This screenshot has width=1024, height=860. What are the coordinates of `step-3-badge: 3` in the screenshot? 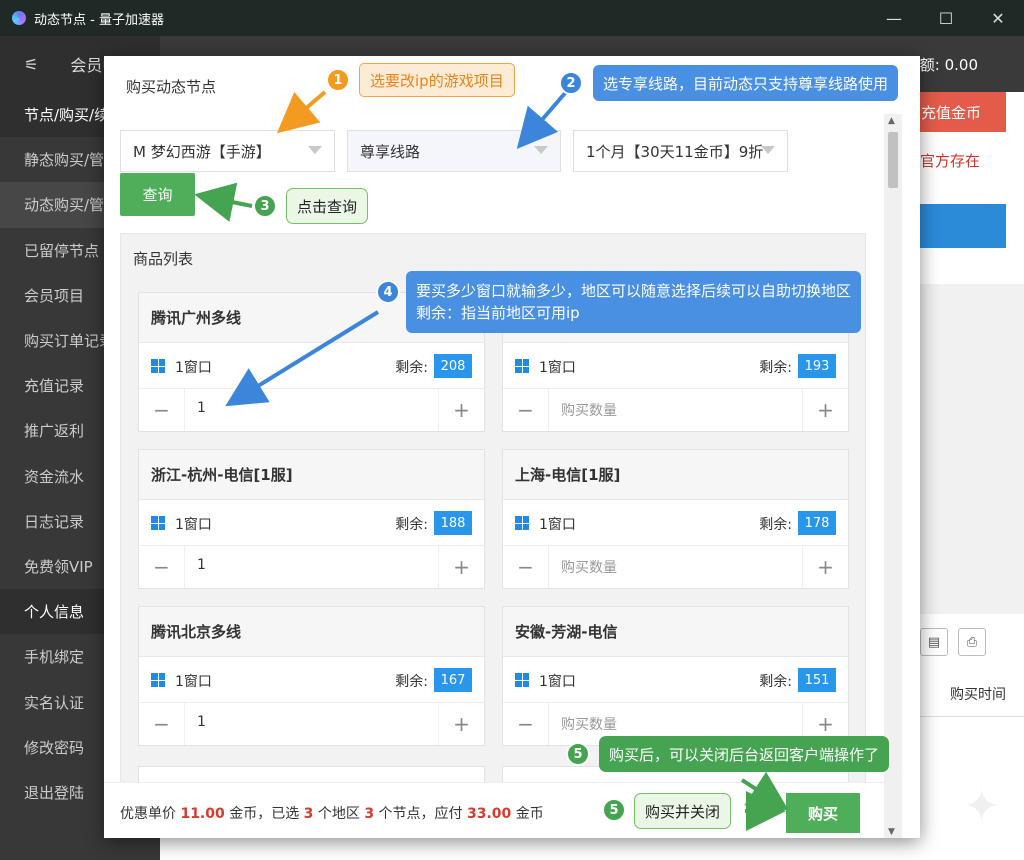 It's located at (265, 206).